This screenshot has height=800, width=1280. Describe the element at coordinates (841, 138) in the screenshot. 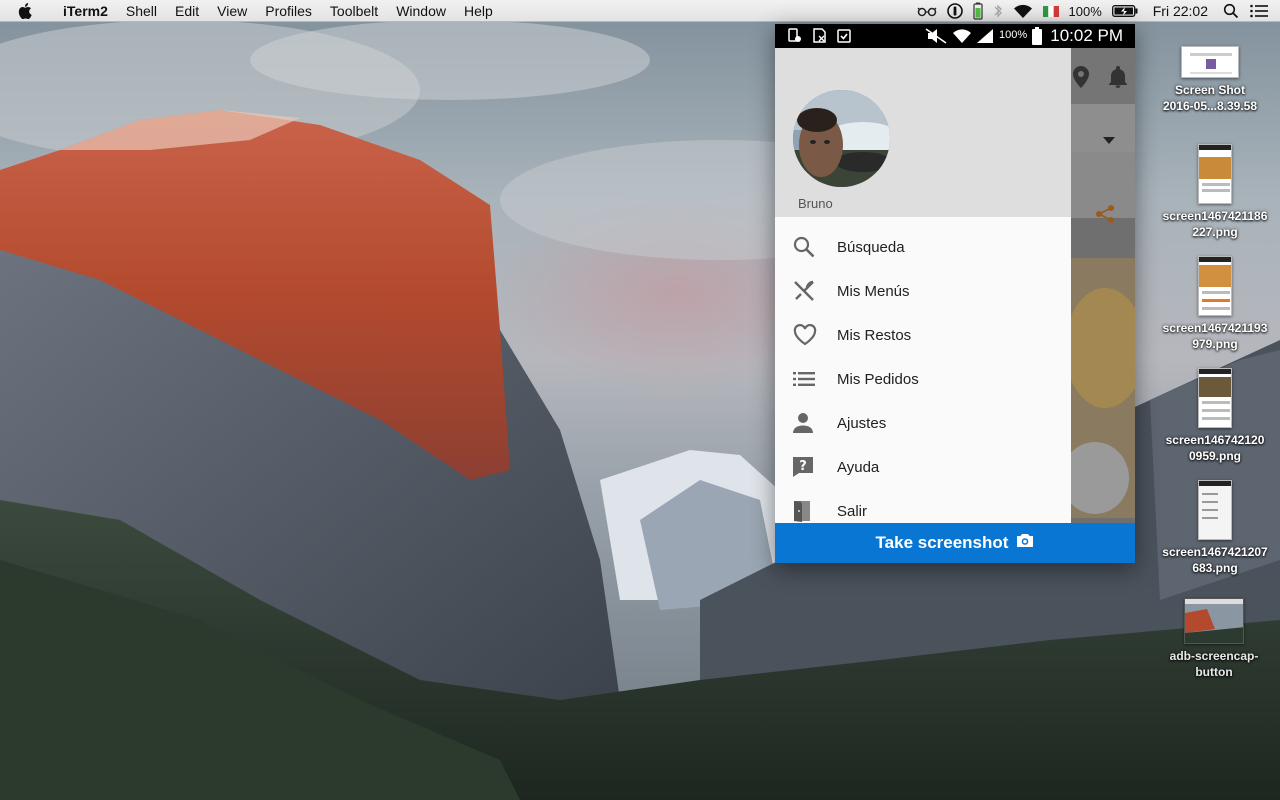

I see `user-avatar` at that location.